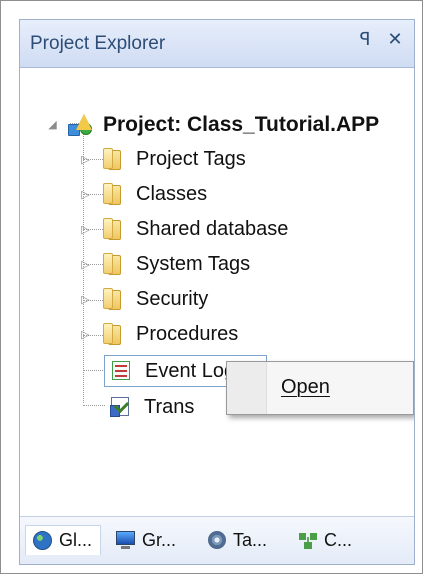  I want to click on tree-item-classes: ▷ Classes, so click(143, 194).